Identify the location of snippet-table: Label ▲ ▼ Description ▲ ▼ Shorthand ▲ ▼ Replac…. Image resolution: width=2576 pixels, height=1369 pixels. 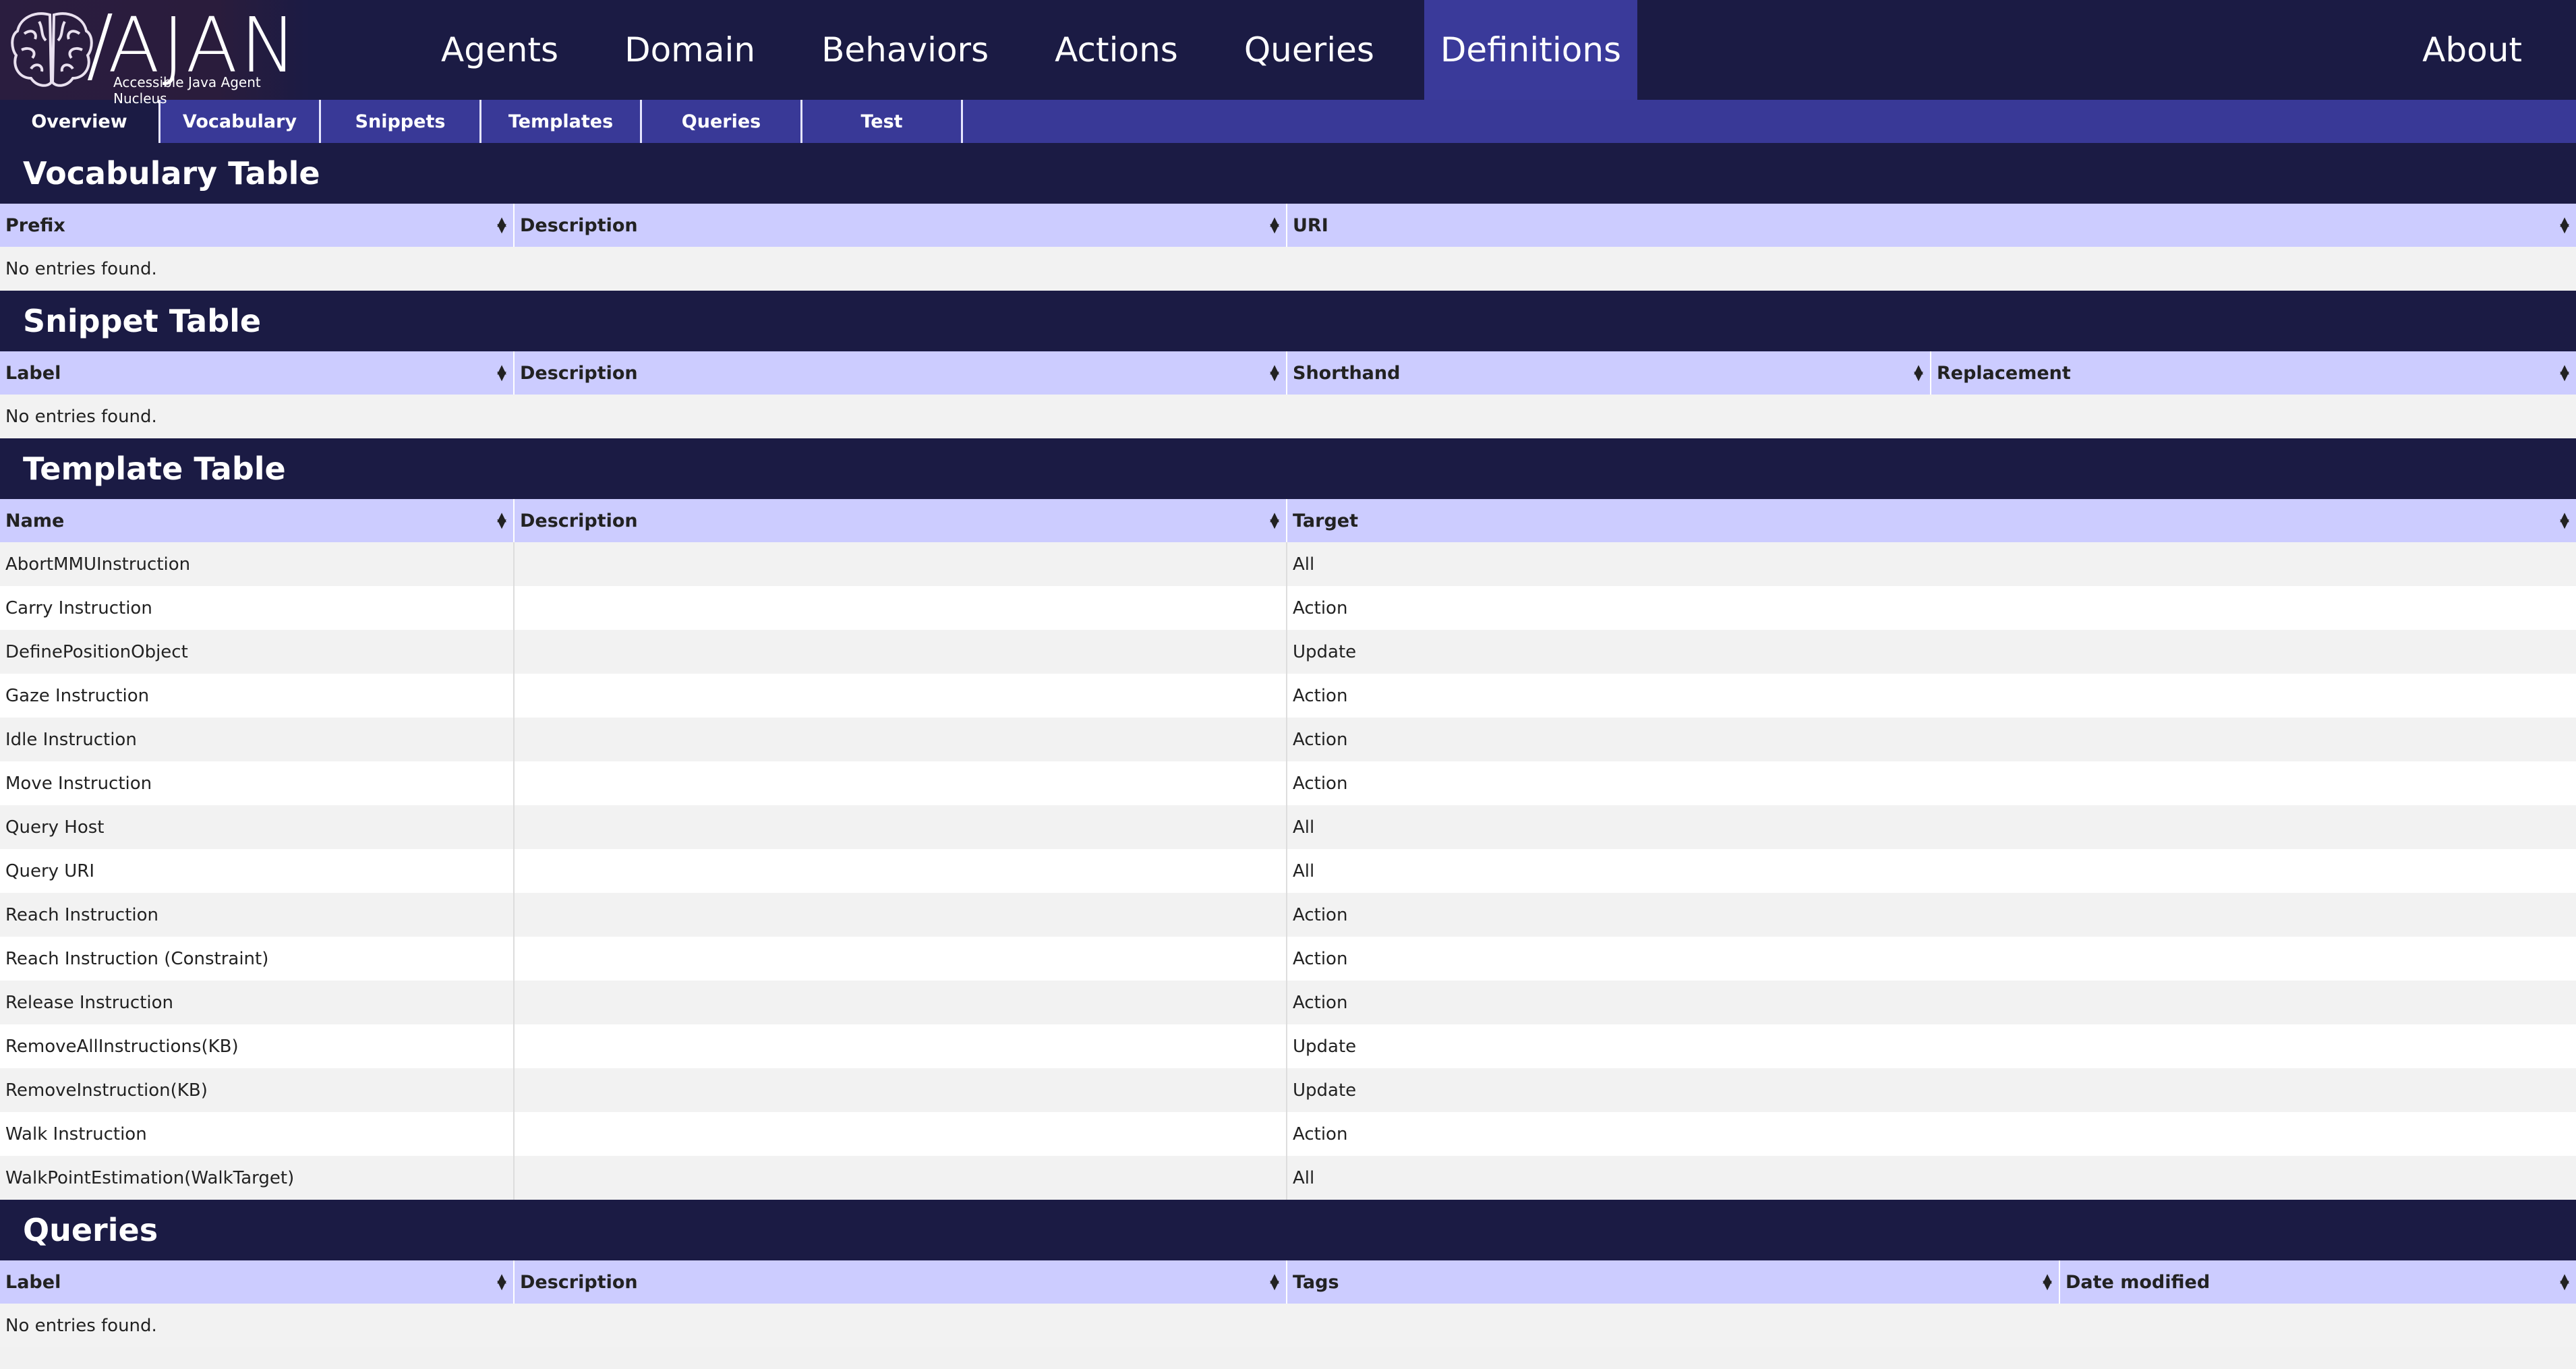
(1288, 395).